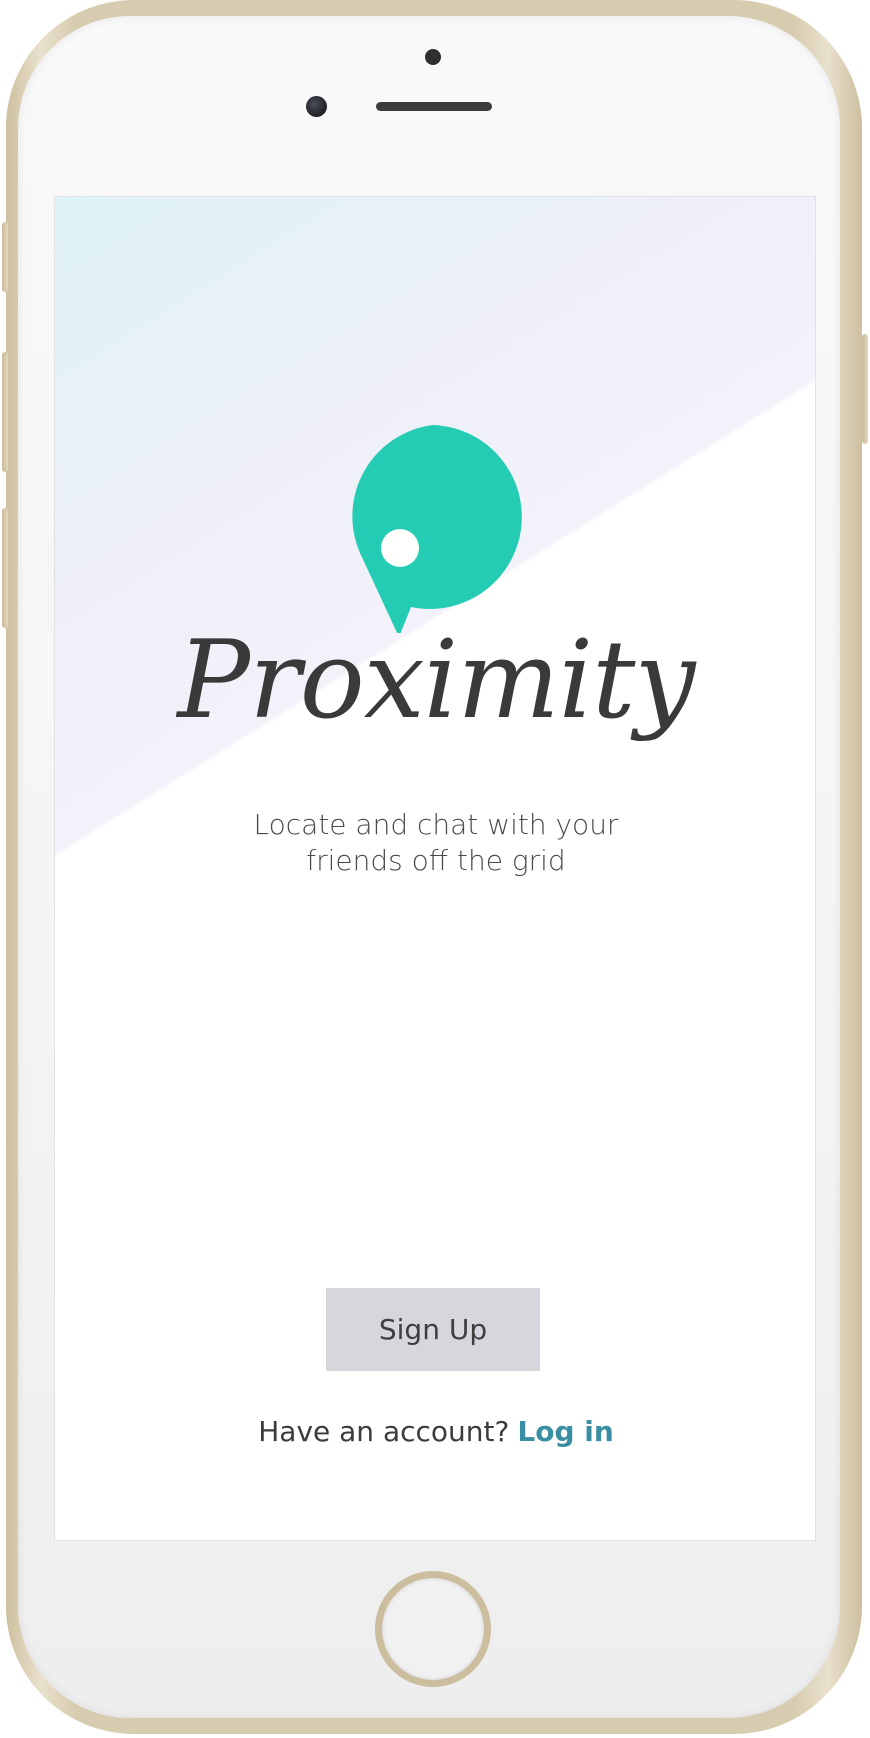 The width and height of the screenshot is (870, 1738). I want to click on log-in-link: Log in, so click(565, 1431).